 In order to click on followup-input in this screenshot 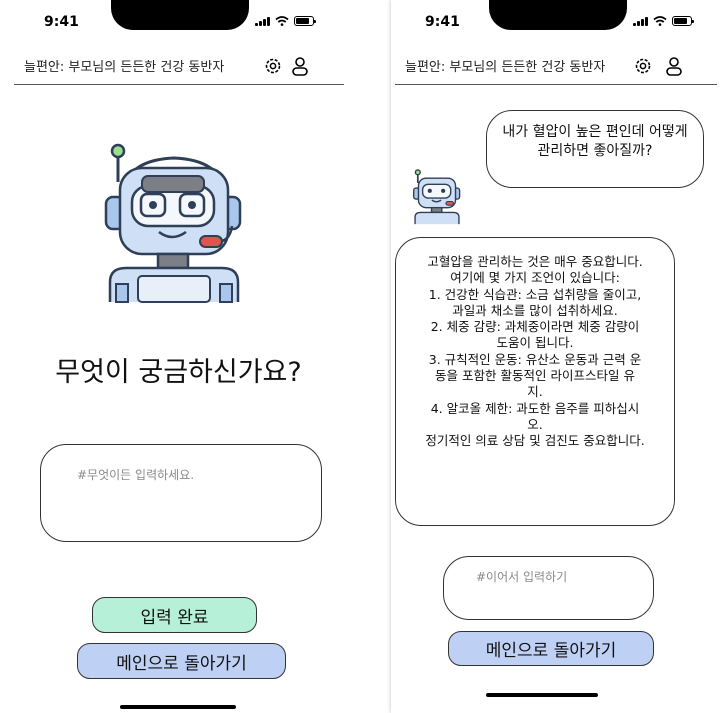, I will do `click(561, 577)`.